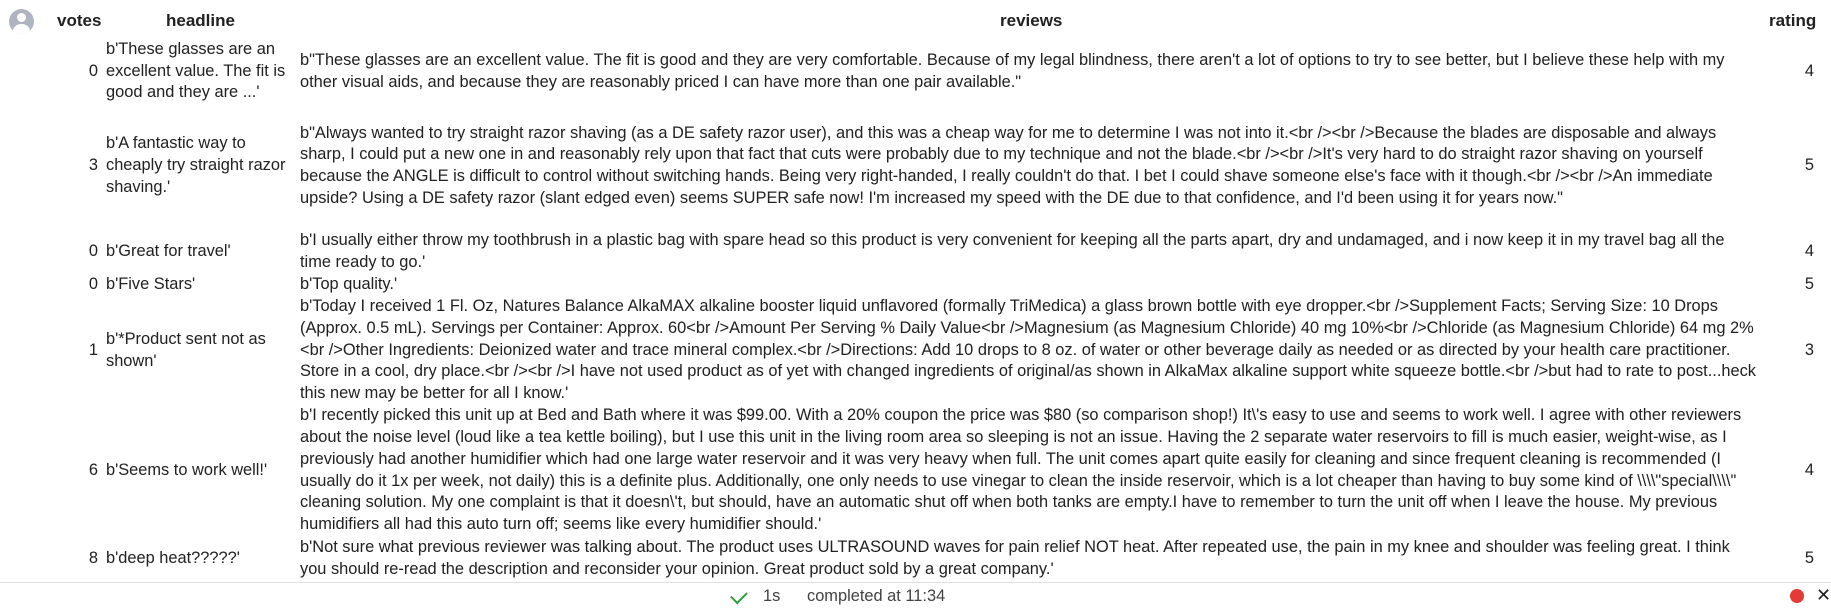 The image size is (1831, 608). I want to click on status-dot-icon, so click(1797, 596).